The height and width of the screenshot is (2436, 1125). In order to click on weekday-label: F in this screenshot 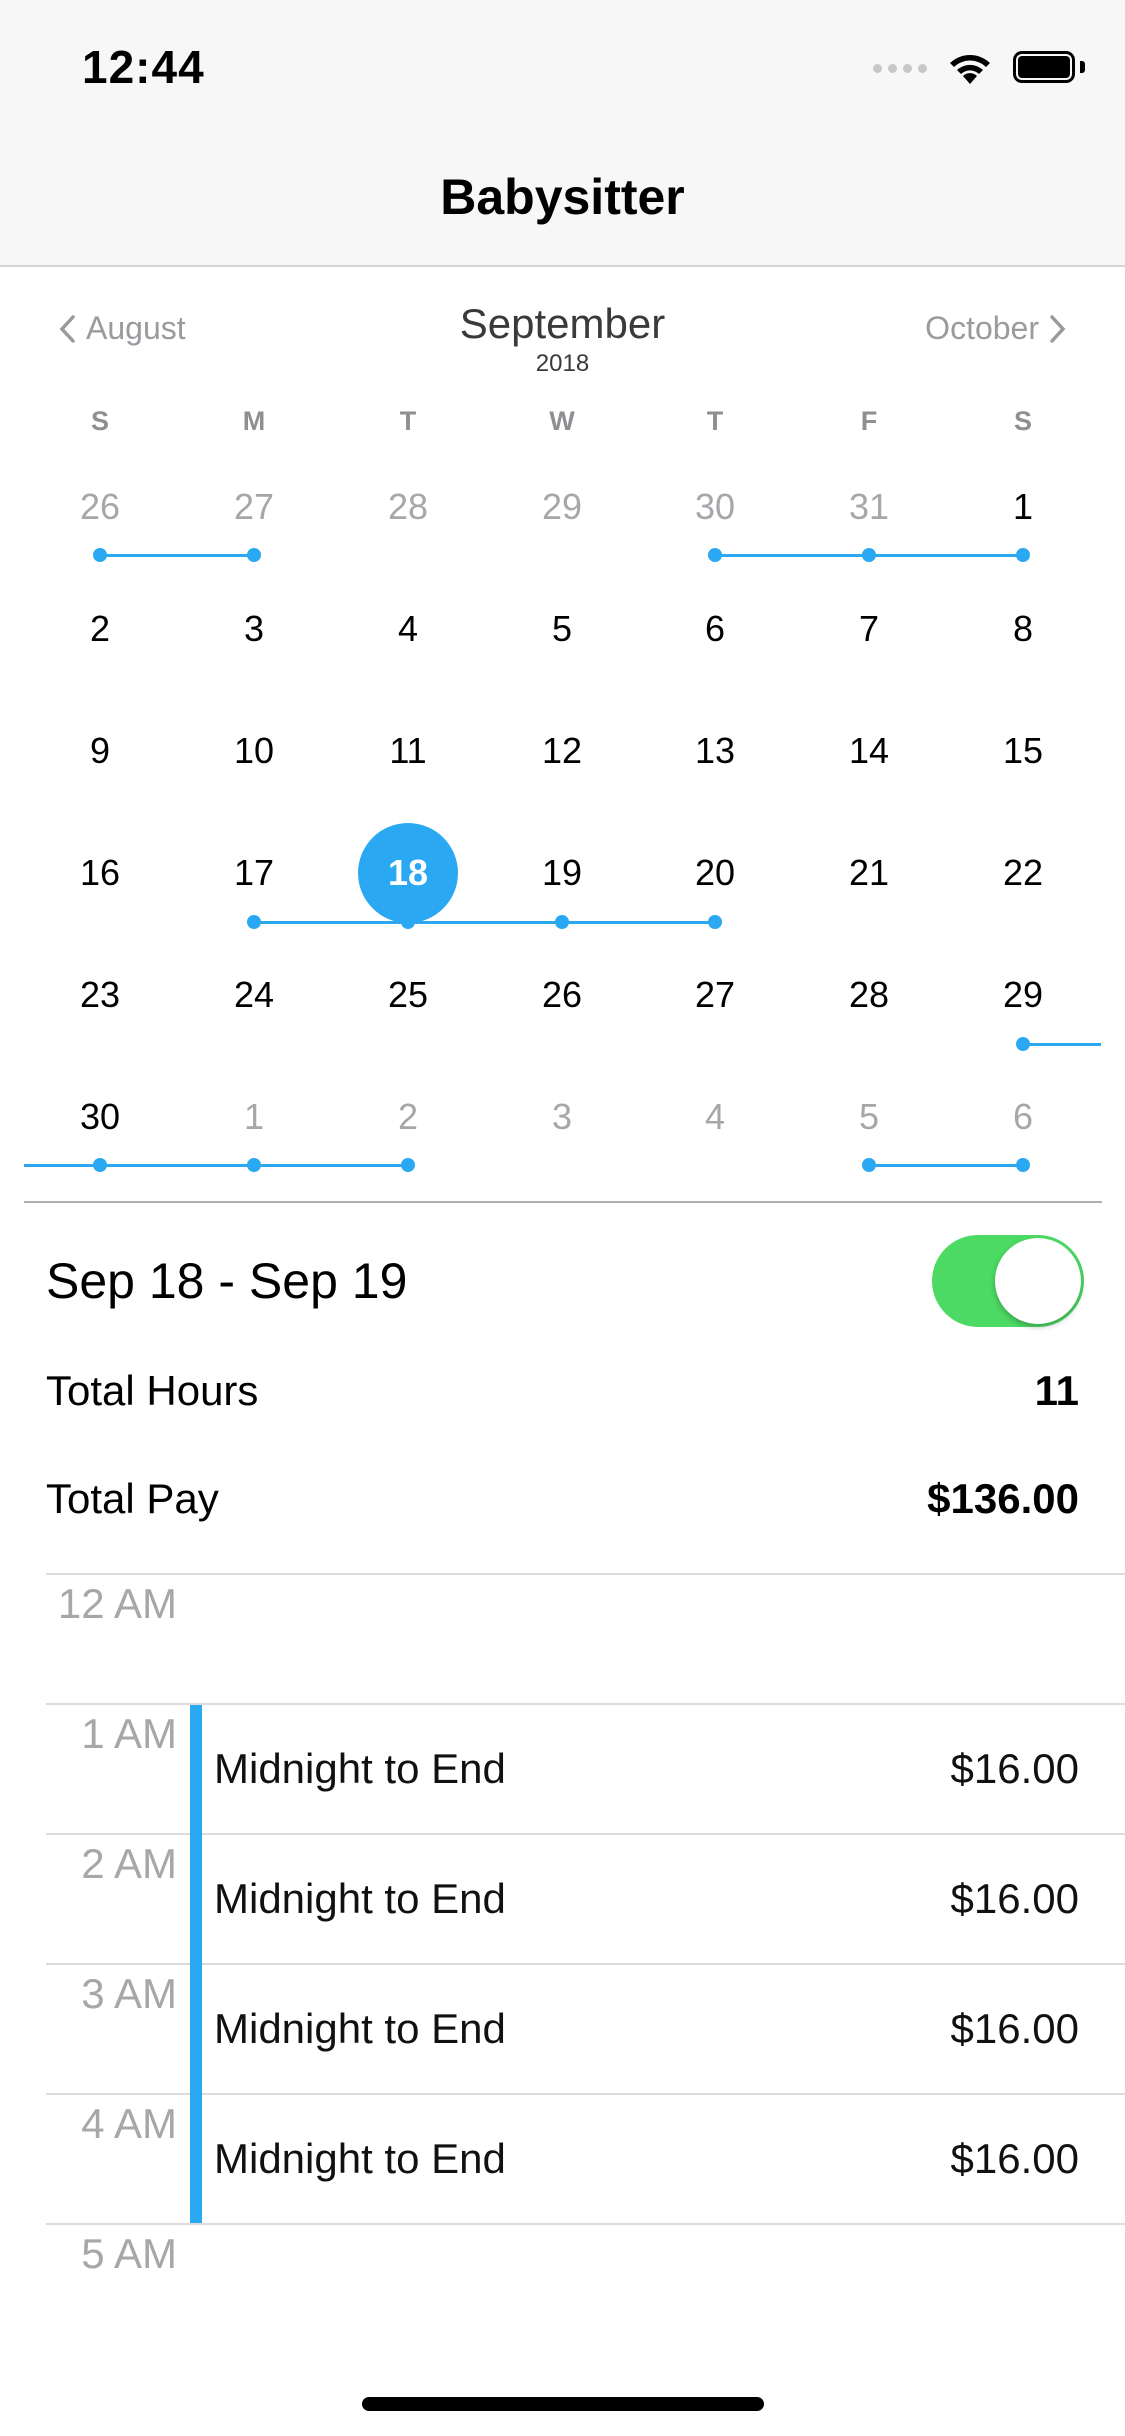, I will do `click(869, 421)`.